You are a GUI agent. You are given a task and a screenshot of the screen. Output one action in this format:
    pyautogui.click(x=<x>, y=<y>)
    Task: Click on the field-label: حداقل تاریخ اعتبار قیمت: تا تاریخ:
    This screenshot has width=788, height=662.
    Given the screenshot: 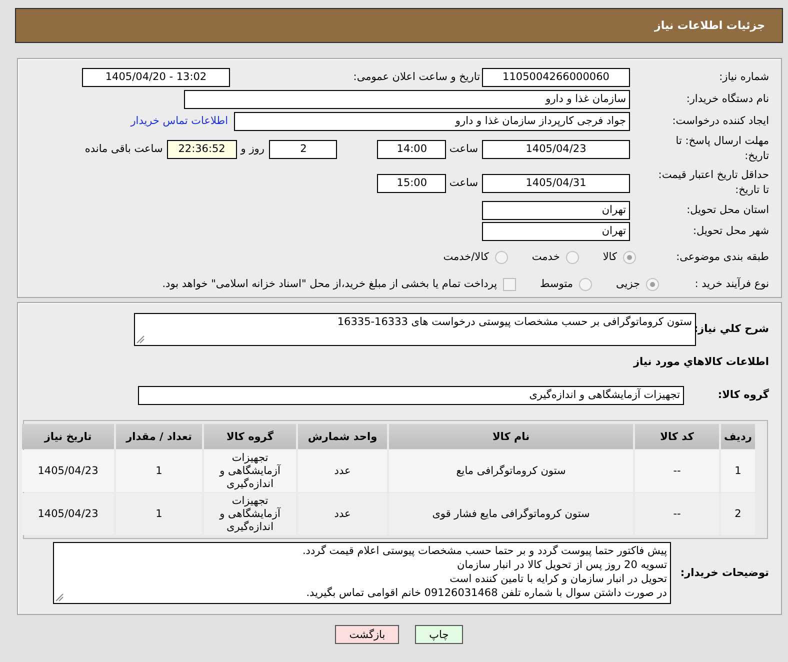 What is the action you would take?
    pyautogui.click(x=713, y=183)
    